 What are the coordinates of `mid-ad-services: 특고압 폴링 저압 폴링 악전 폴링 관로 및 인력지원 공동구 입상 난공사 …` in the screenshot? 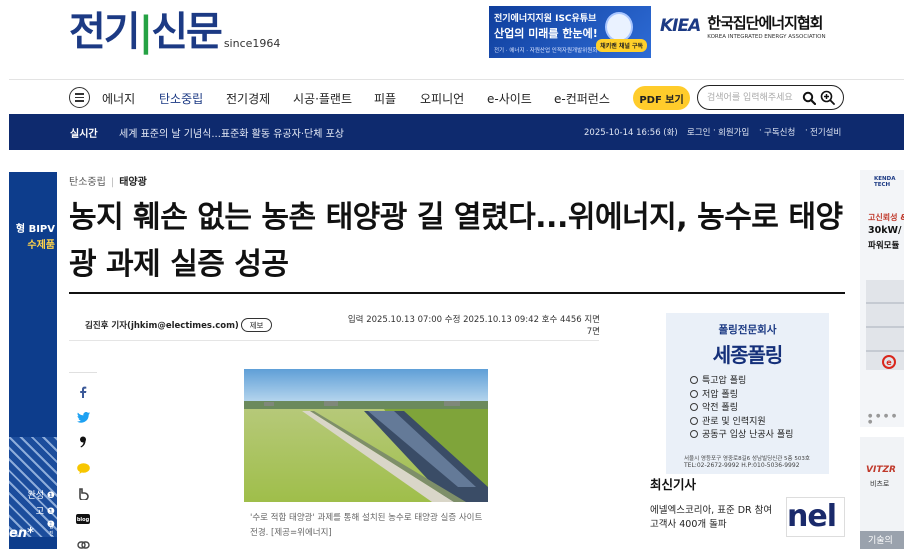 It's located at (741, 409).